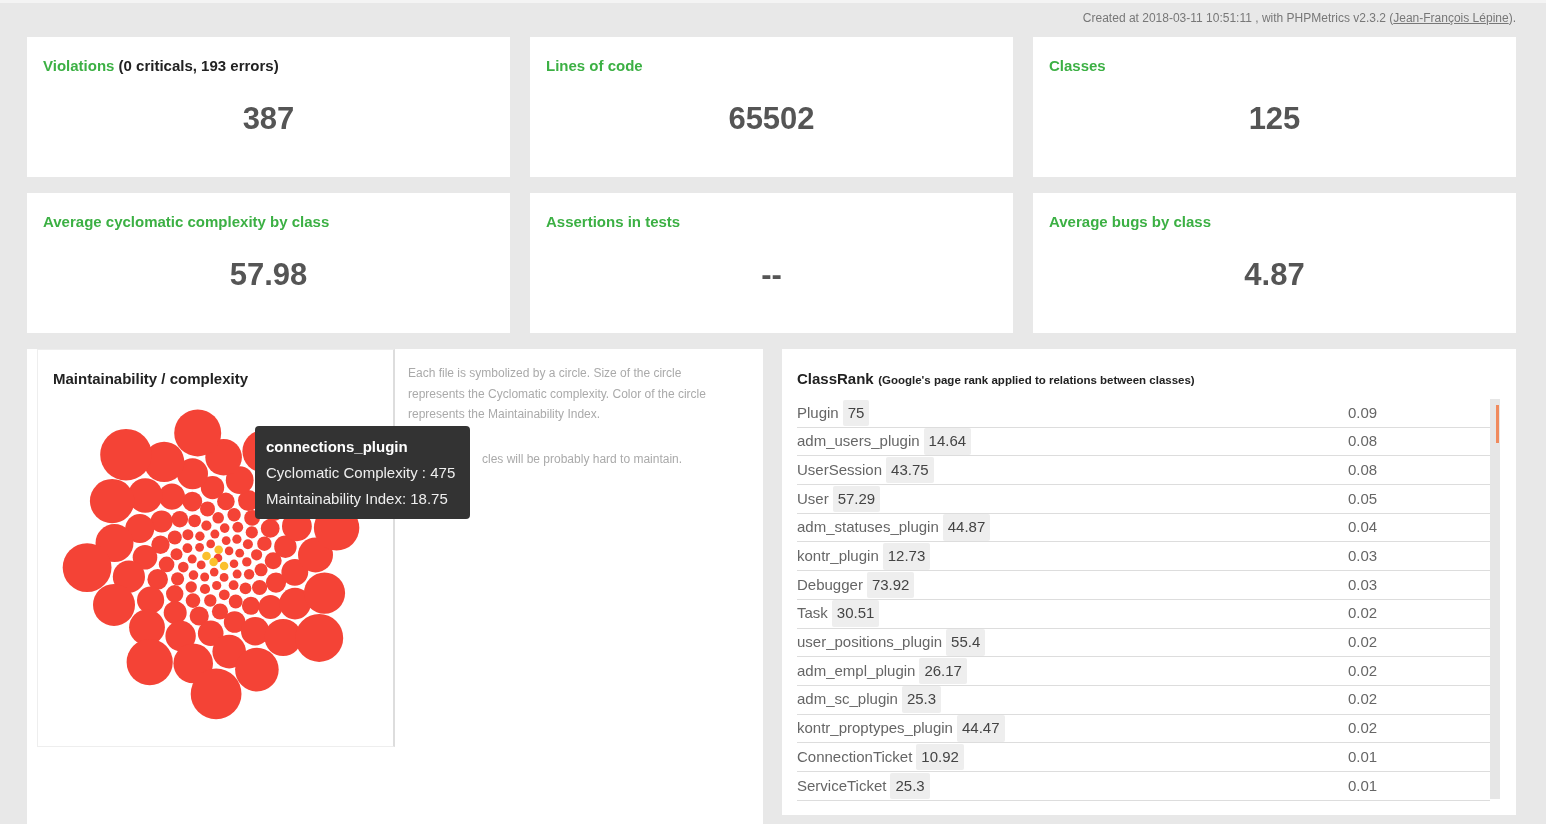  What do you see at coordinates (595, 66) in the screenshot?
I see `card-title: Lines of code` at bounding box center [595, 66].